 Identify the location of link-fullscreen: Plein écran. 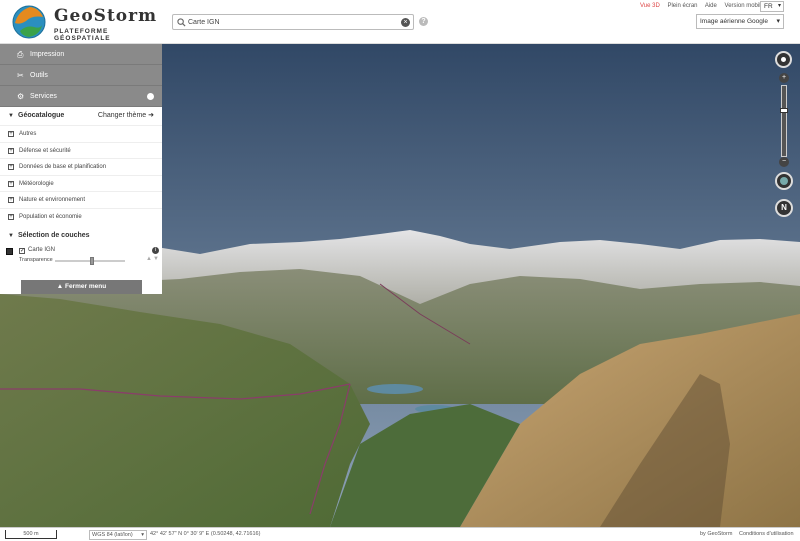
(682, 6).